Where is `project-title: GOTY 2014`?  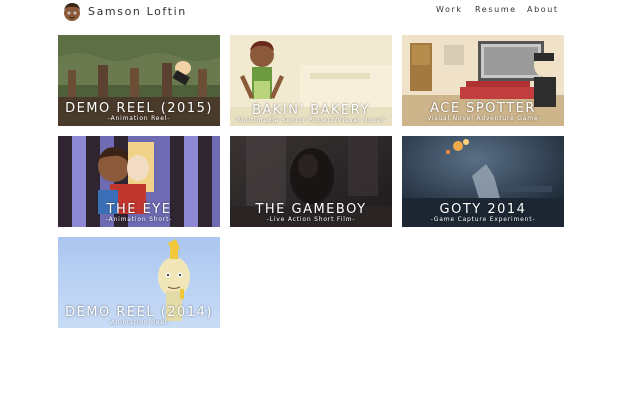
project-title: GOTY 2014 is located at coordinates (483, 209).